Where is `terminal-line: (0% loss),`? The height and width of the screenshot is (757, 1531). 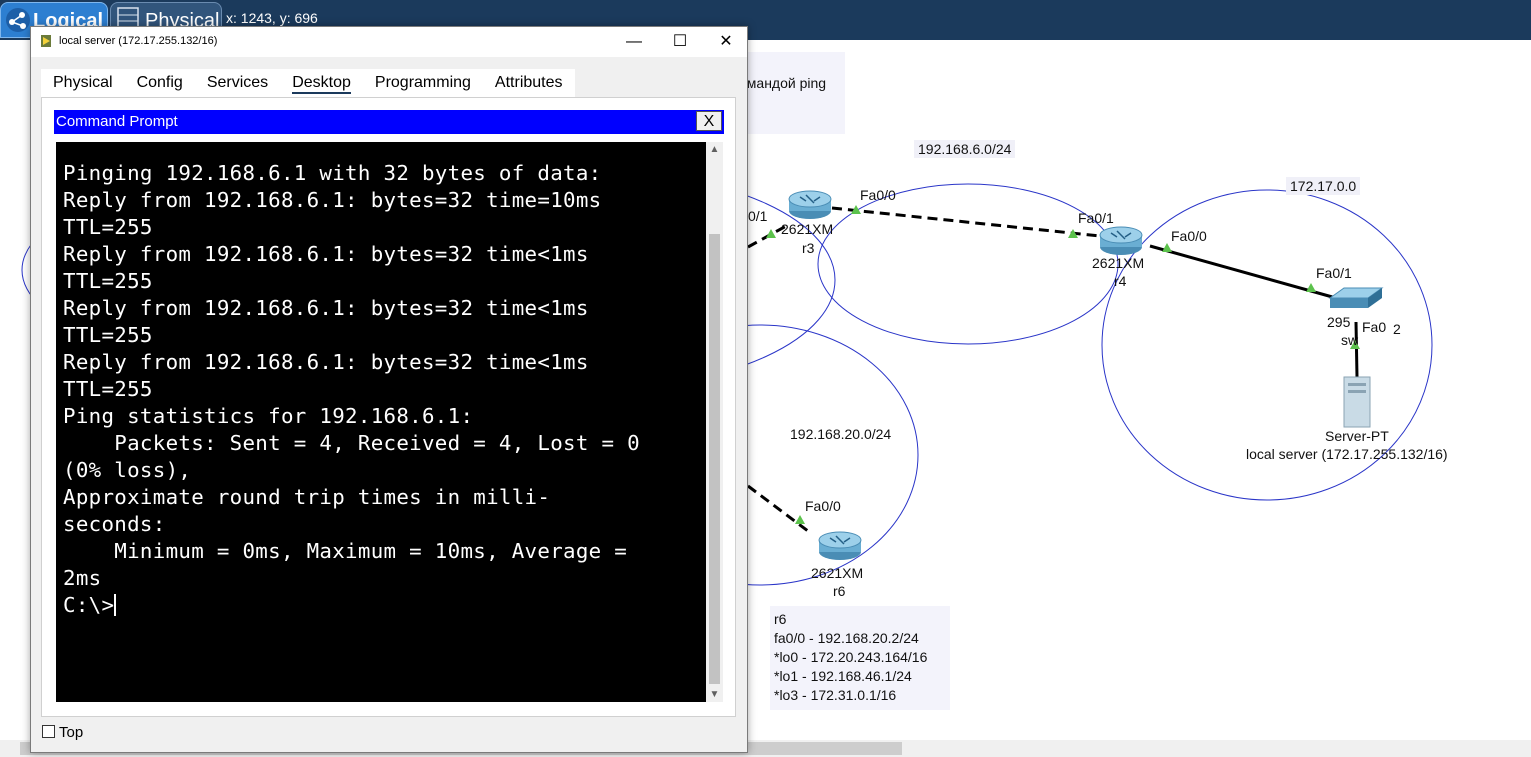
terminal-line: (0% loss), is located at coordinates (127, 470).